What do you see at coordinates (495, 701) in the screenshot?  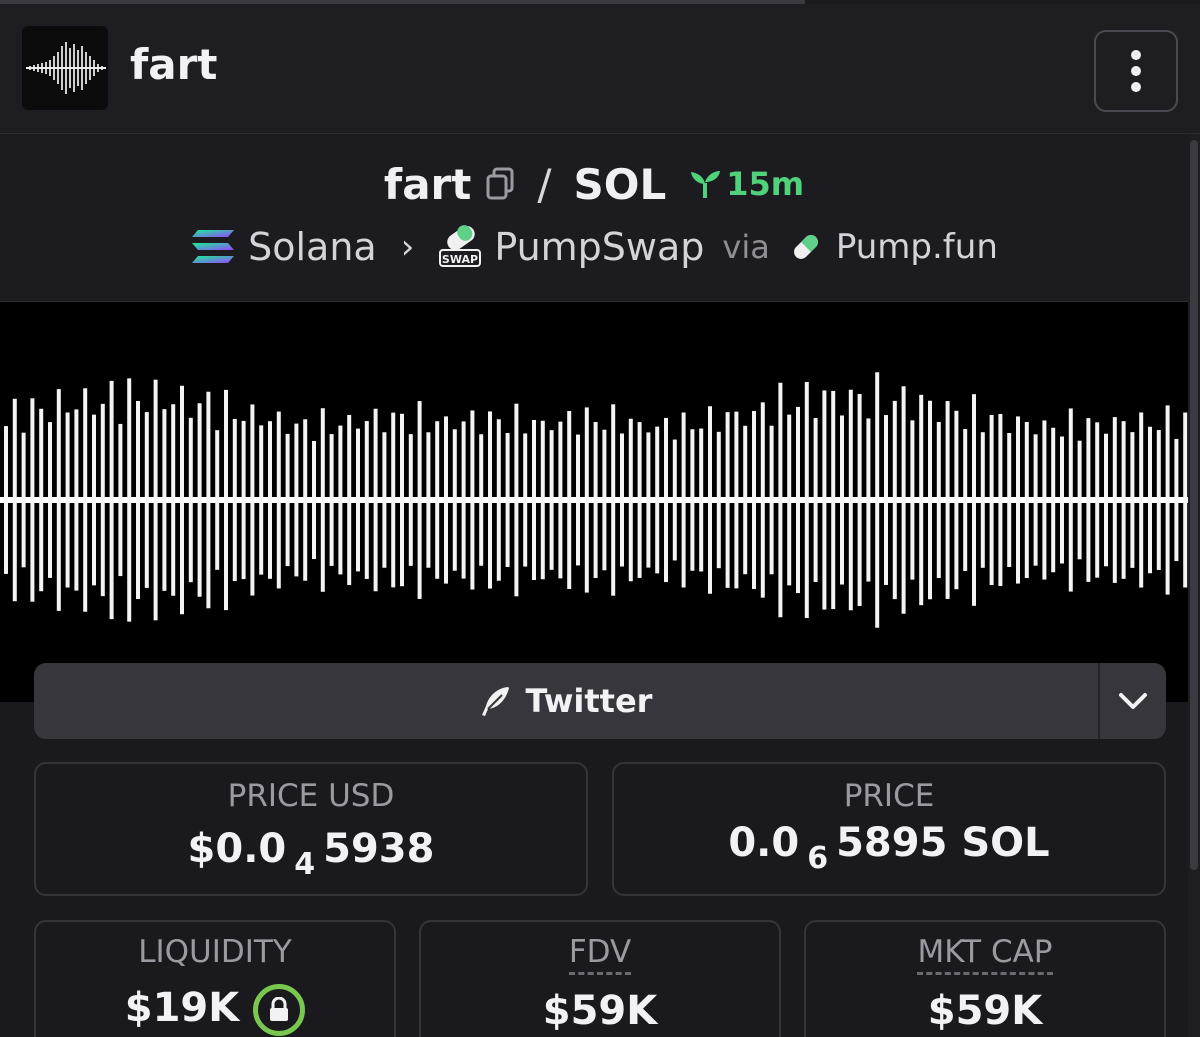 I see `feather-icon` at bounding box center [495, 701].